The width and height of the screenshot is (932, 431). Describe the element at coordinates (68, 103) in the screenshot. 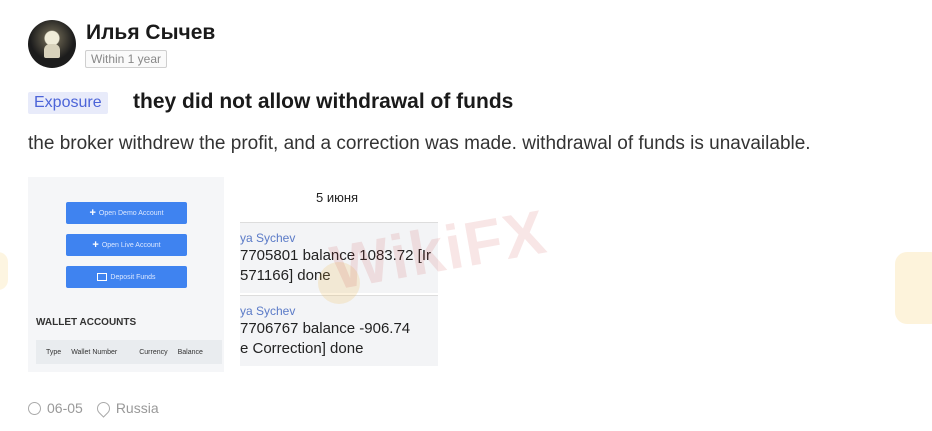

I see `exposure-tag: Exposure` at that location.